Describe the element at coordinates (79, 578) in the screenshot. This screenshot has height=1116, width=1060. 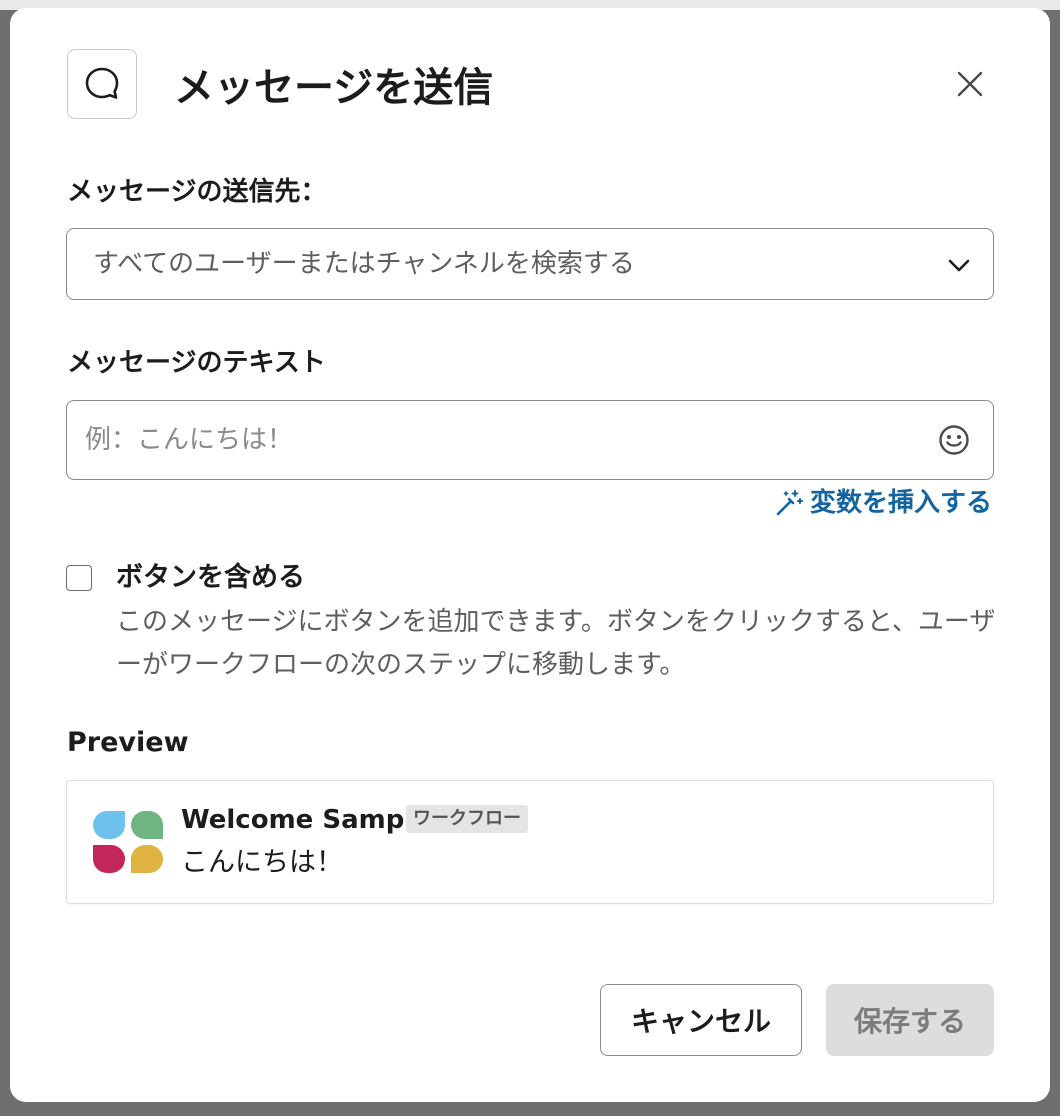
I see `include-button-checkbox` at that location.